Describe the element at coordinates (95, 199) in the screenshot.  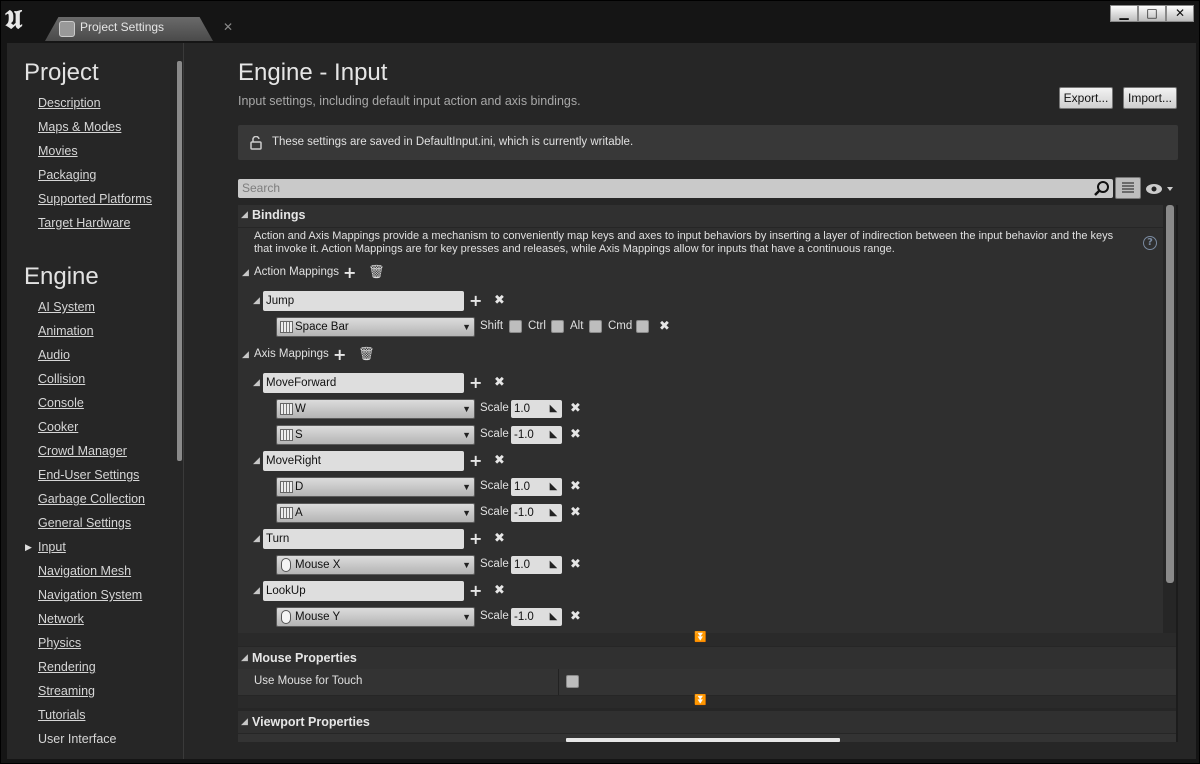
I see `sidebar-item-supported-platforms: Supported Platforms` at that location.